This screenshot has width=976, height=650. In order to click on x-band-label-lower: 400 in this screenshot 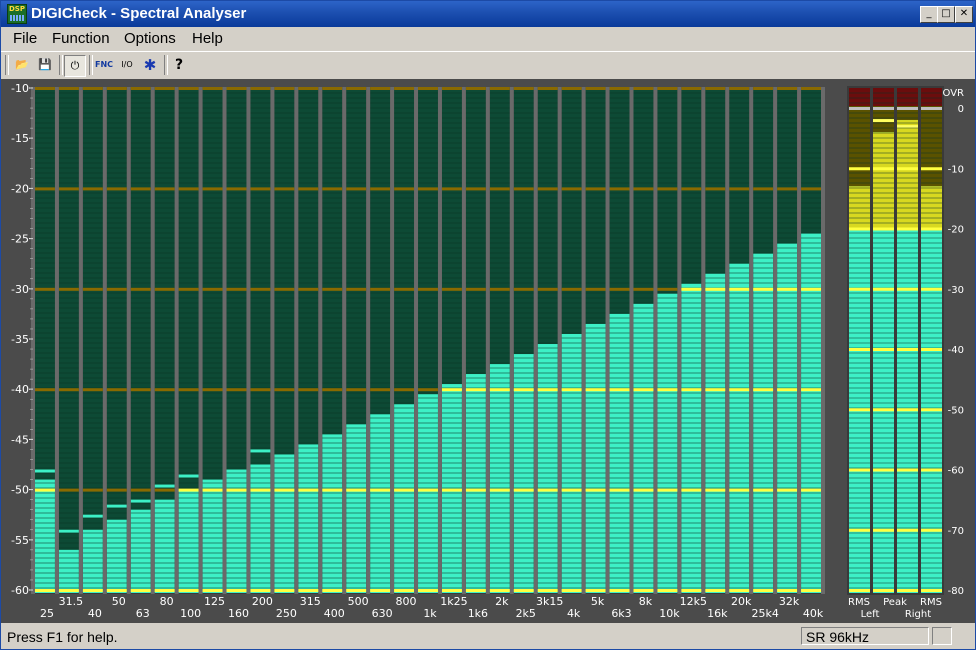, I will do `click(334, 613)`.